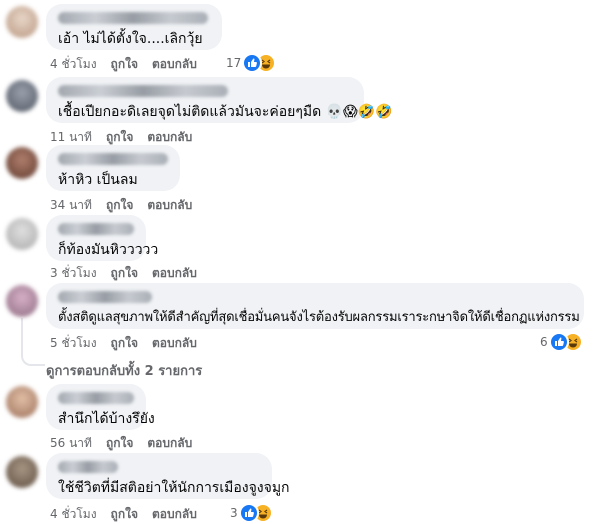  Describe the element at coordinates (98, 180) in the screenshot. I see `comment-text: ห้าหิว เป็นลม` at that location.